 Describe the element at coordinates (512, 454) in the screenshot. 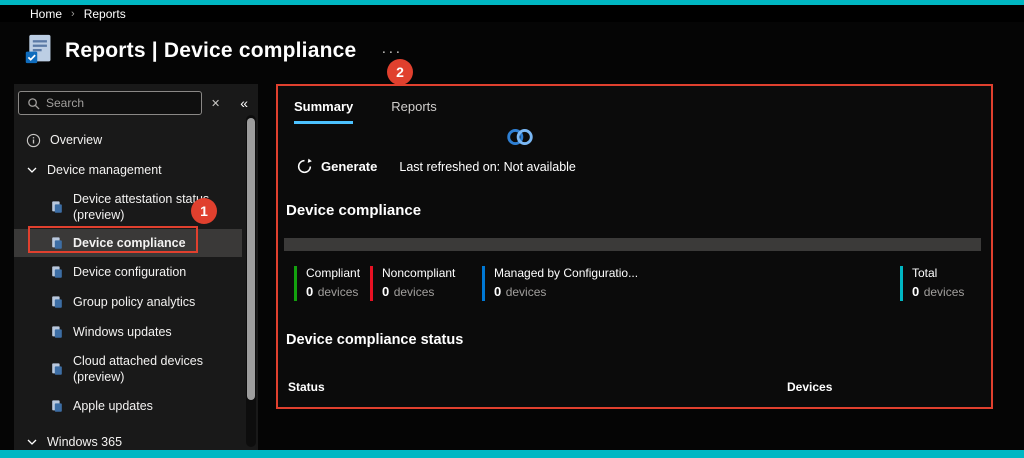

I see `bottom-accent-bar` at that location.